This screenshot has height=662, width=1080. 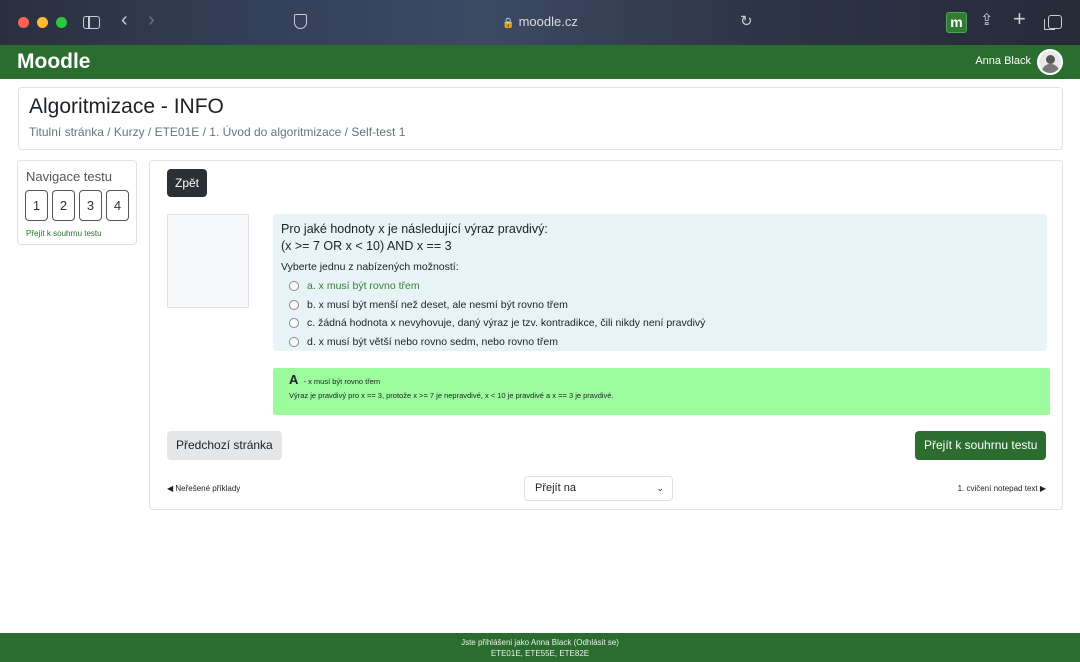 What do you see at coordinates (746, 22) in the screenshot?
I see `reload-icon: ↻` at bounding box center [746, 22].